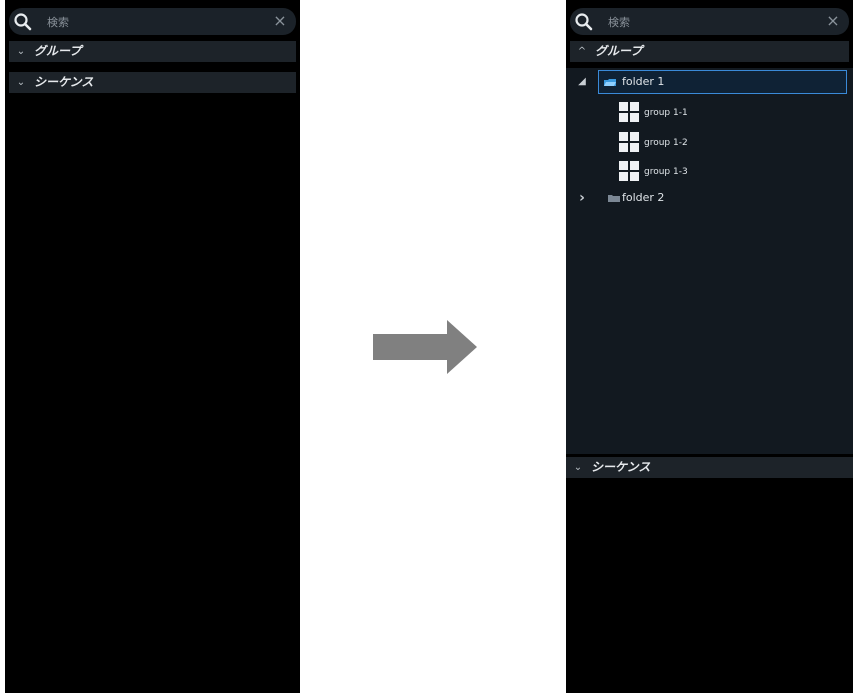 The height and width of the screenshot is (693, 853). I want to click on tree-item-folder-1: ◢ folder 1, so click(709, 82).